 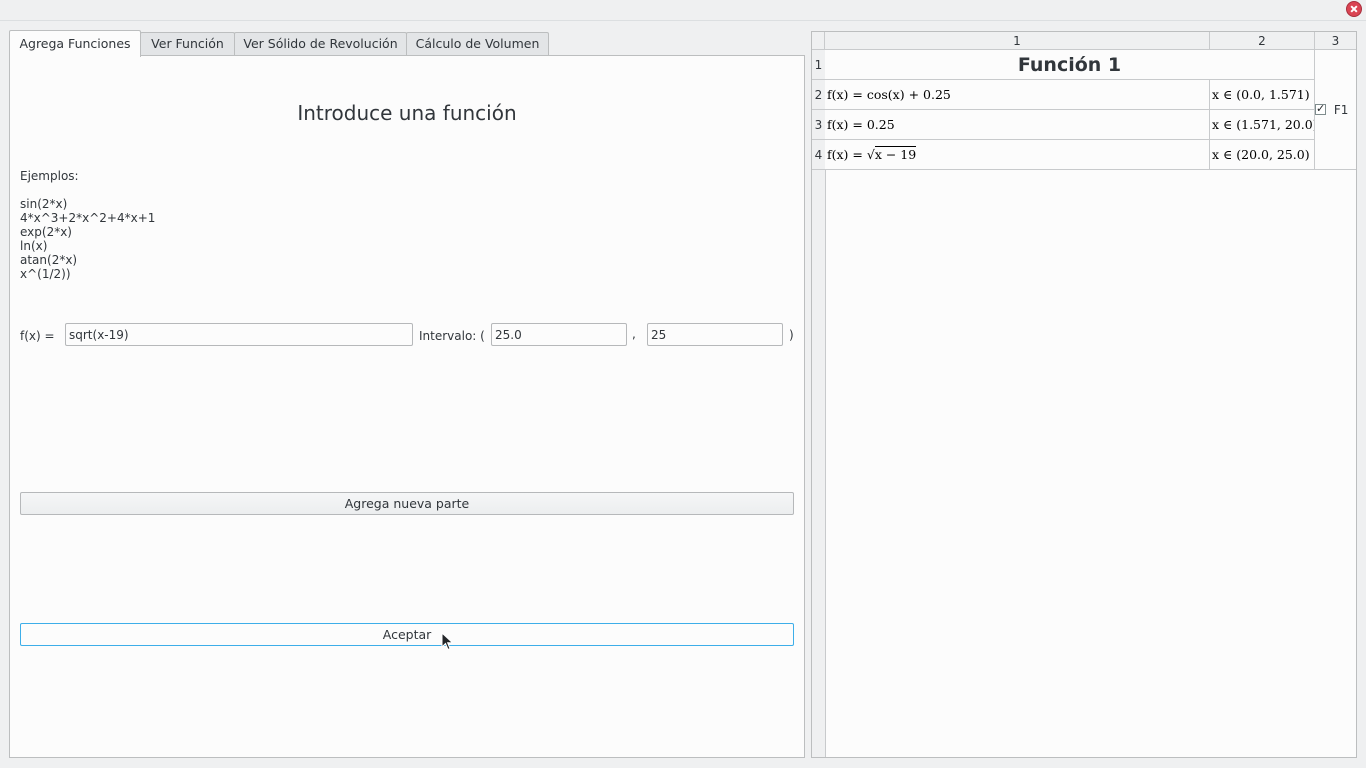 I want to click on close-icon, so click(x=1354, y=9).